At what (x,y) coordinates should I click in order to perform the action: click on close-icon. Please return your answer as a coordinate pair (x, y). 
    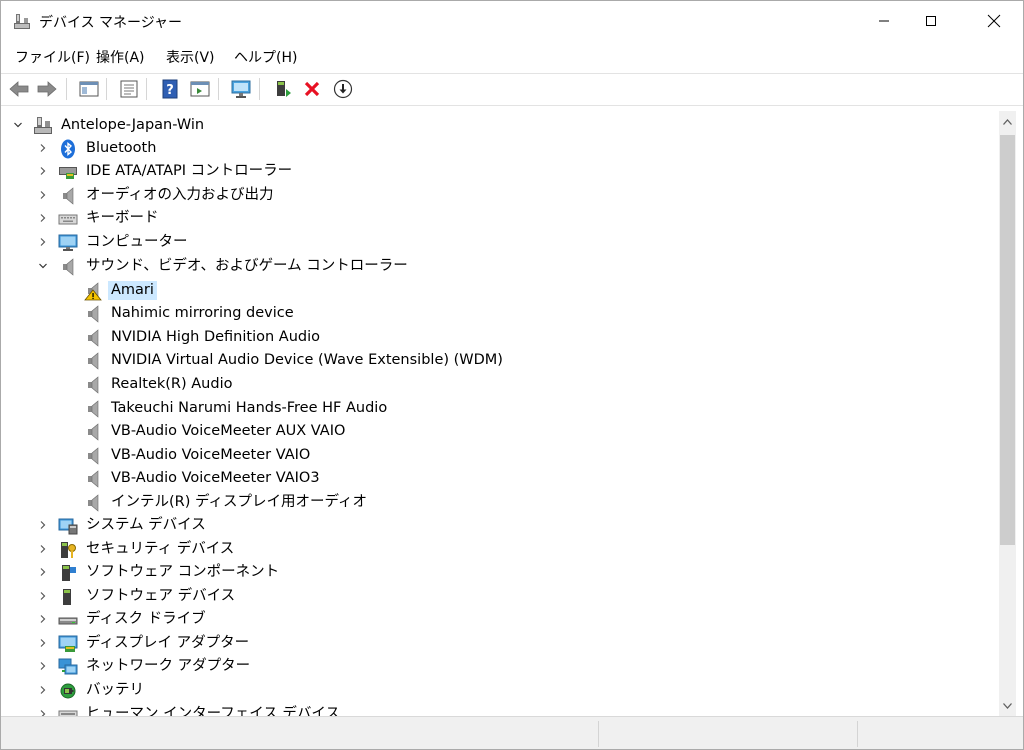
    Looking at the image, I should click on (994, 21).